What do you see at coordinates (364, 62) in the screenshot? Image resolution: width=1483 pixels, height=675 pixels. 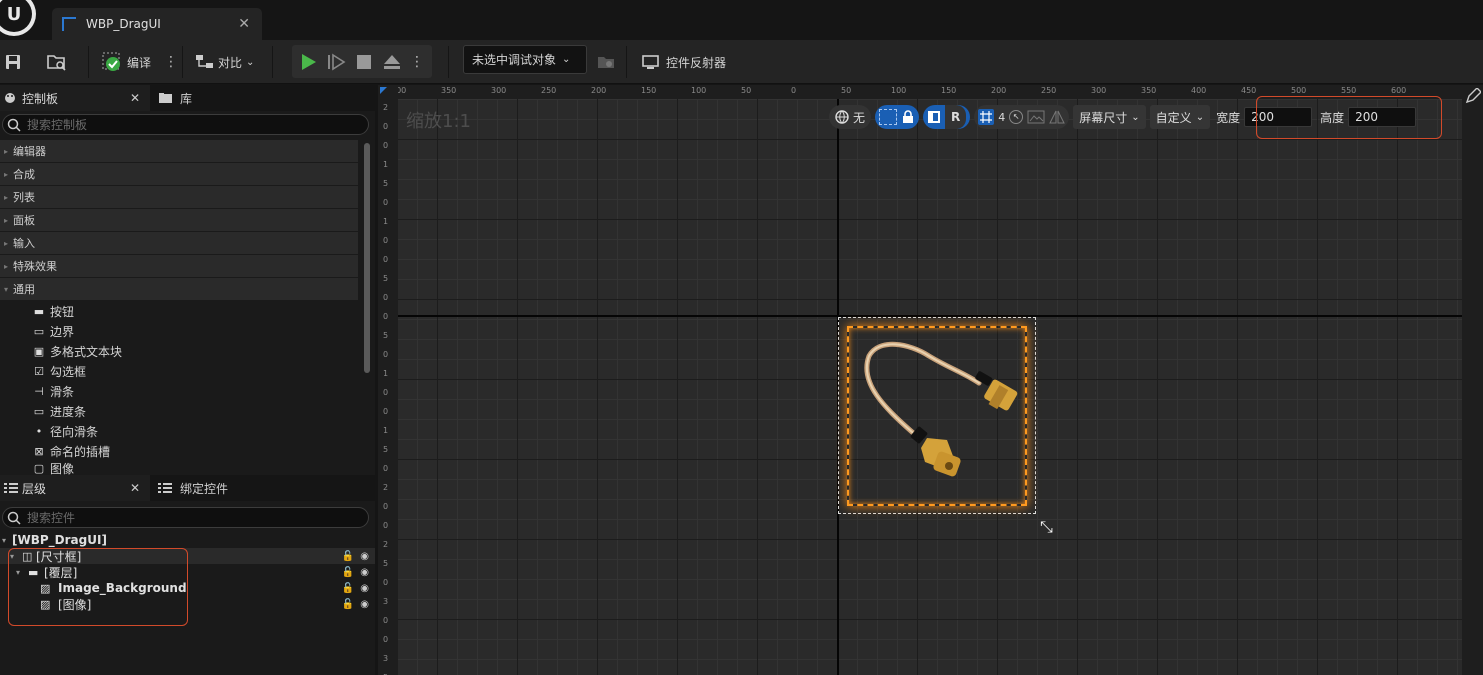 I see `stop-icon` at bounding box center [364, 62].